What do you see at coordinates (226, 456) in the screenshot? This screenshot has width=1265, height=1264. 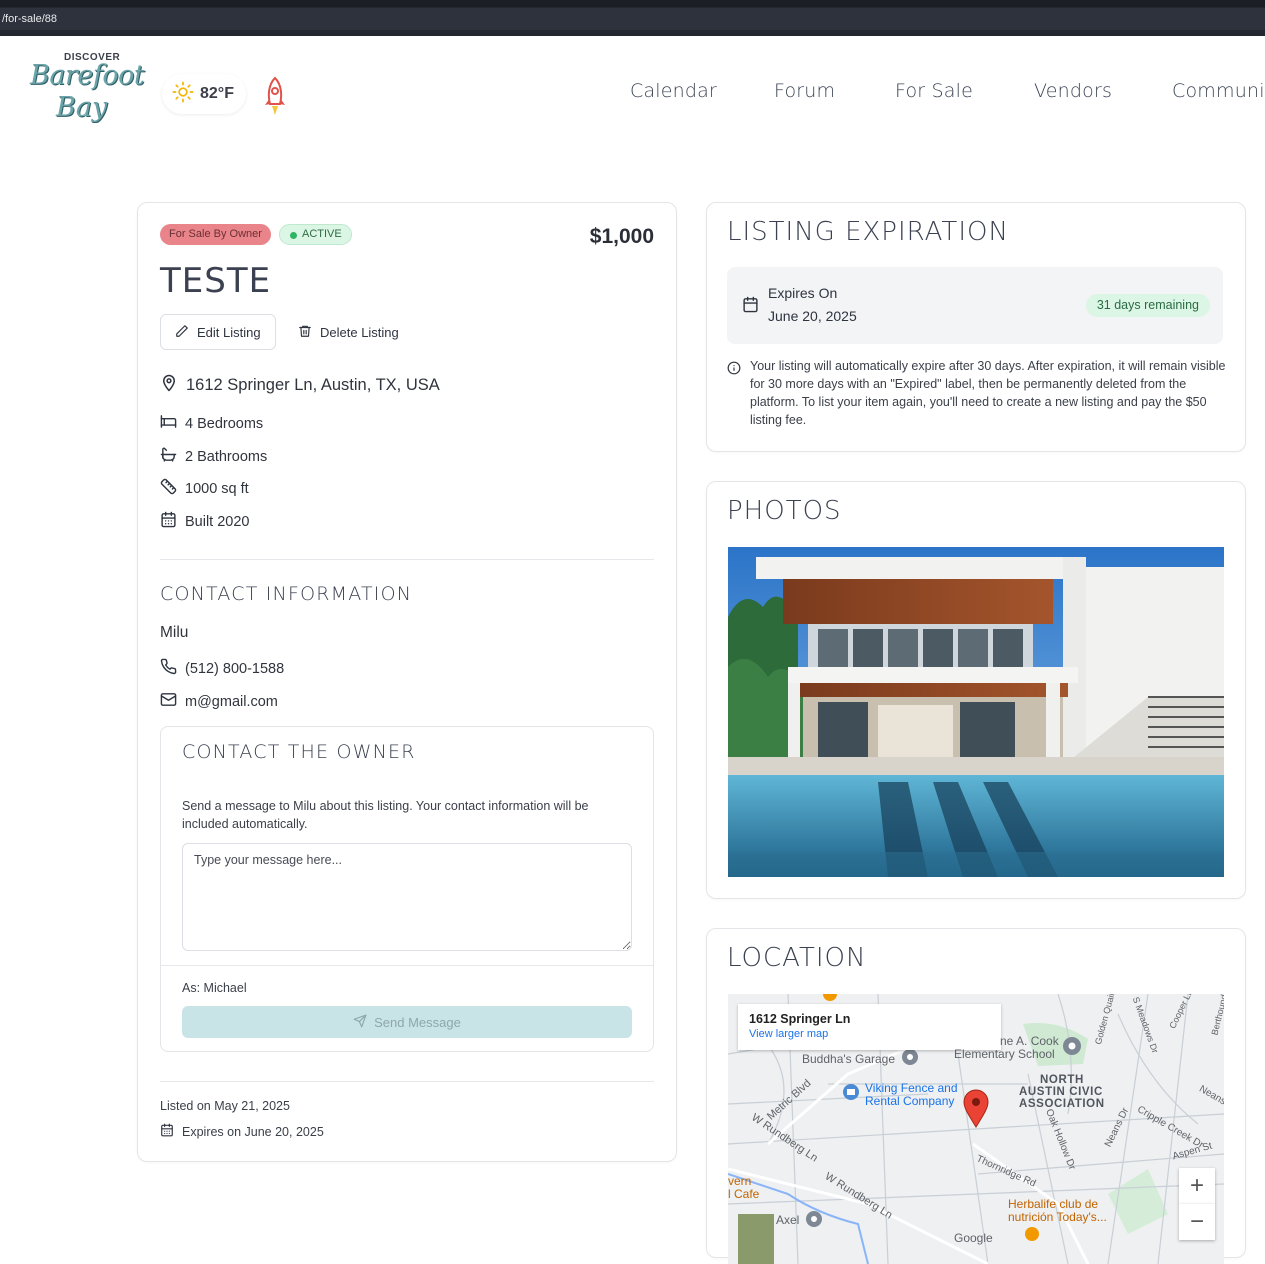 I see `bathrooms-value: 2 Bathrooms` at bounding box center [226, 456].